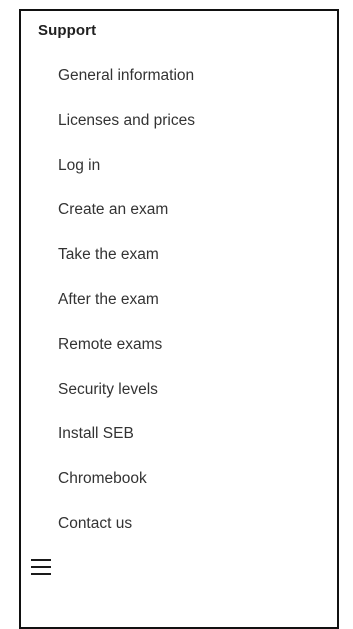 This screenshot has height=629, width=353. I want to click on menu-item-after-the-exam: After the exam, so click(126, 311).